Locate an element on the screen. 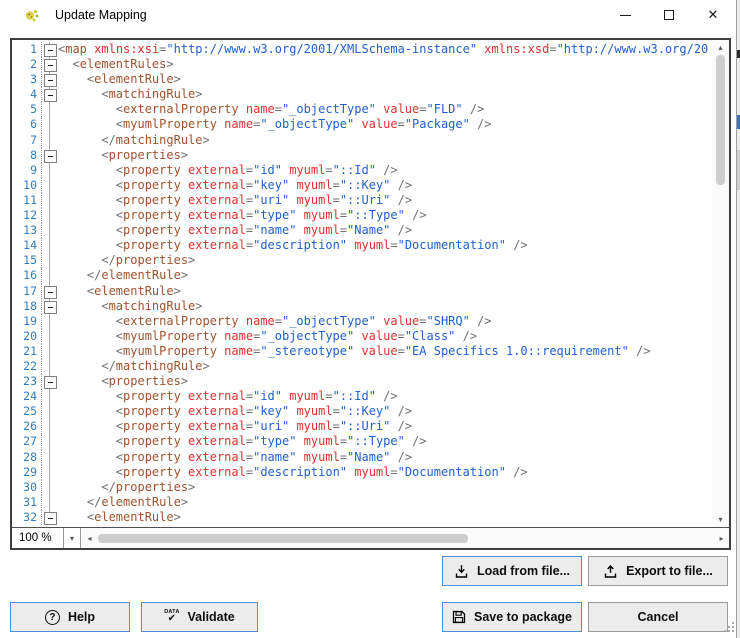  minimize-button is located at coordinates (625, 15).